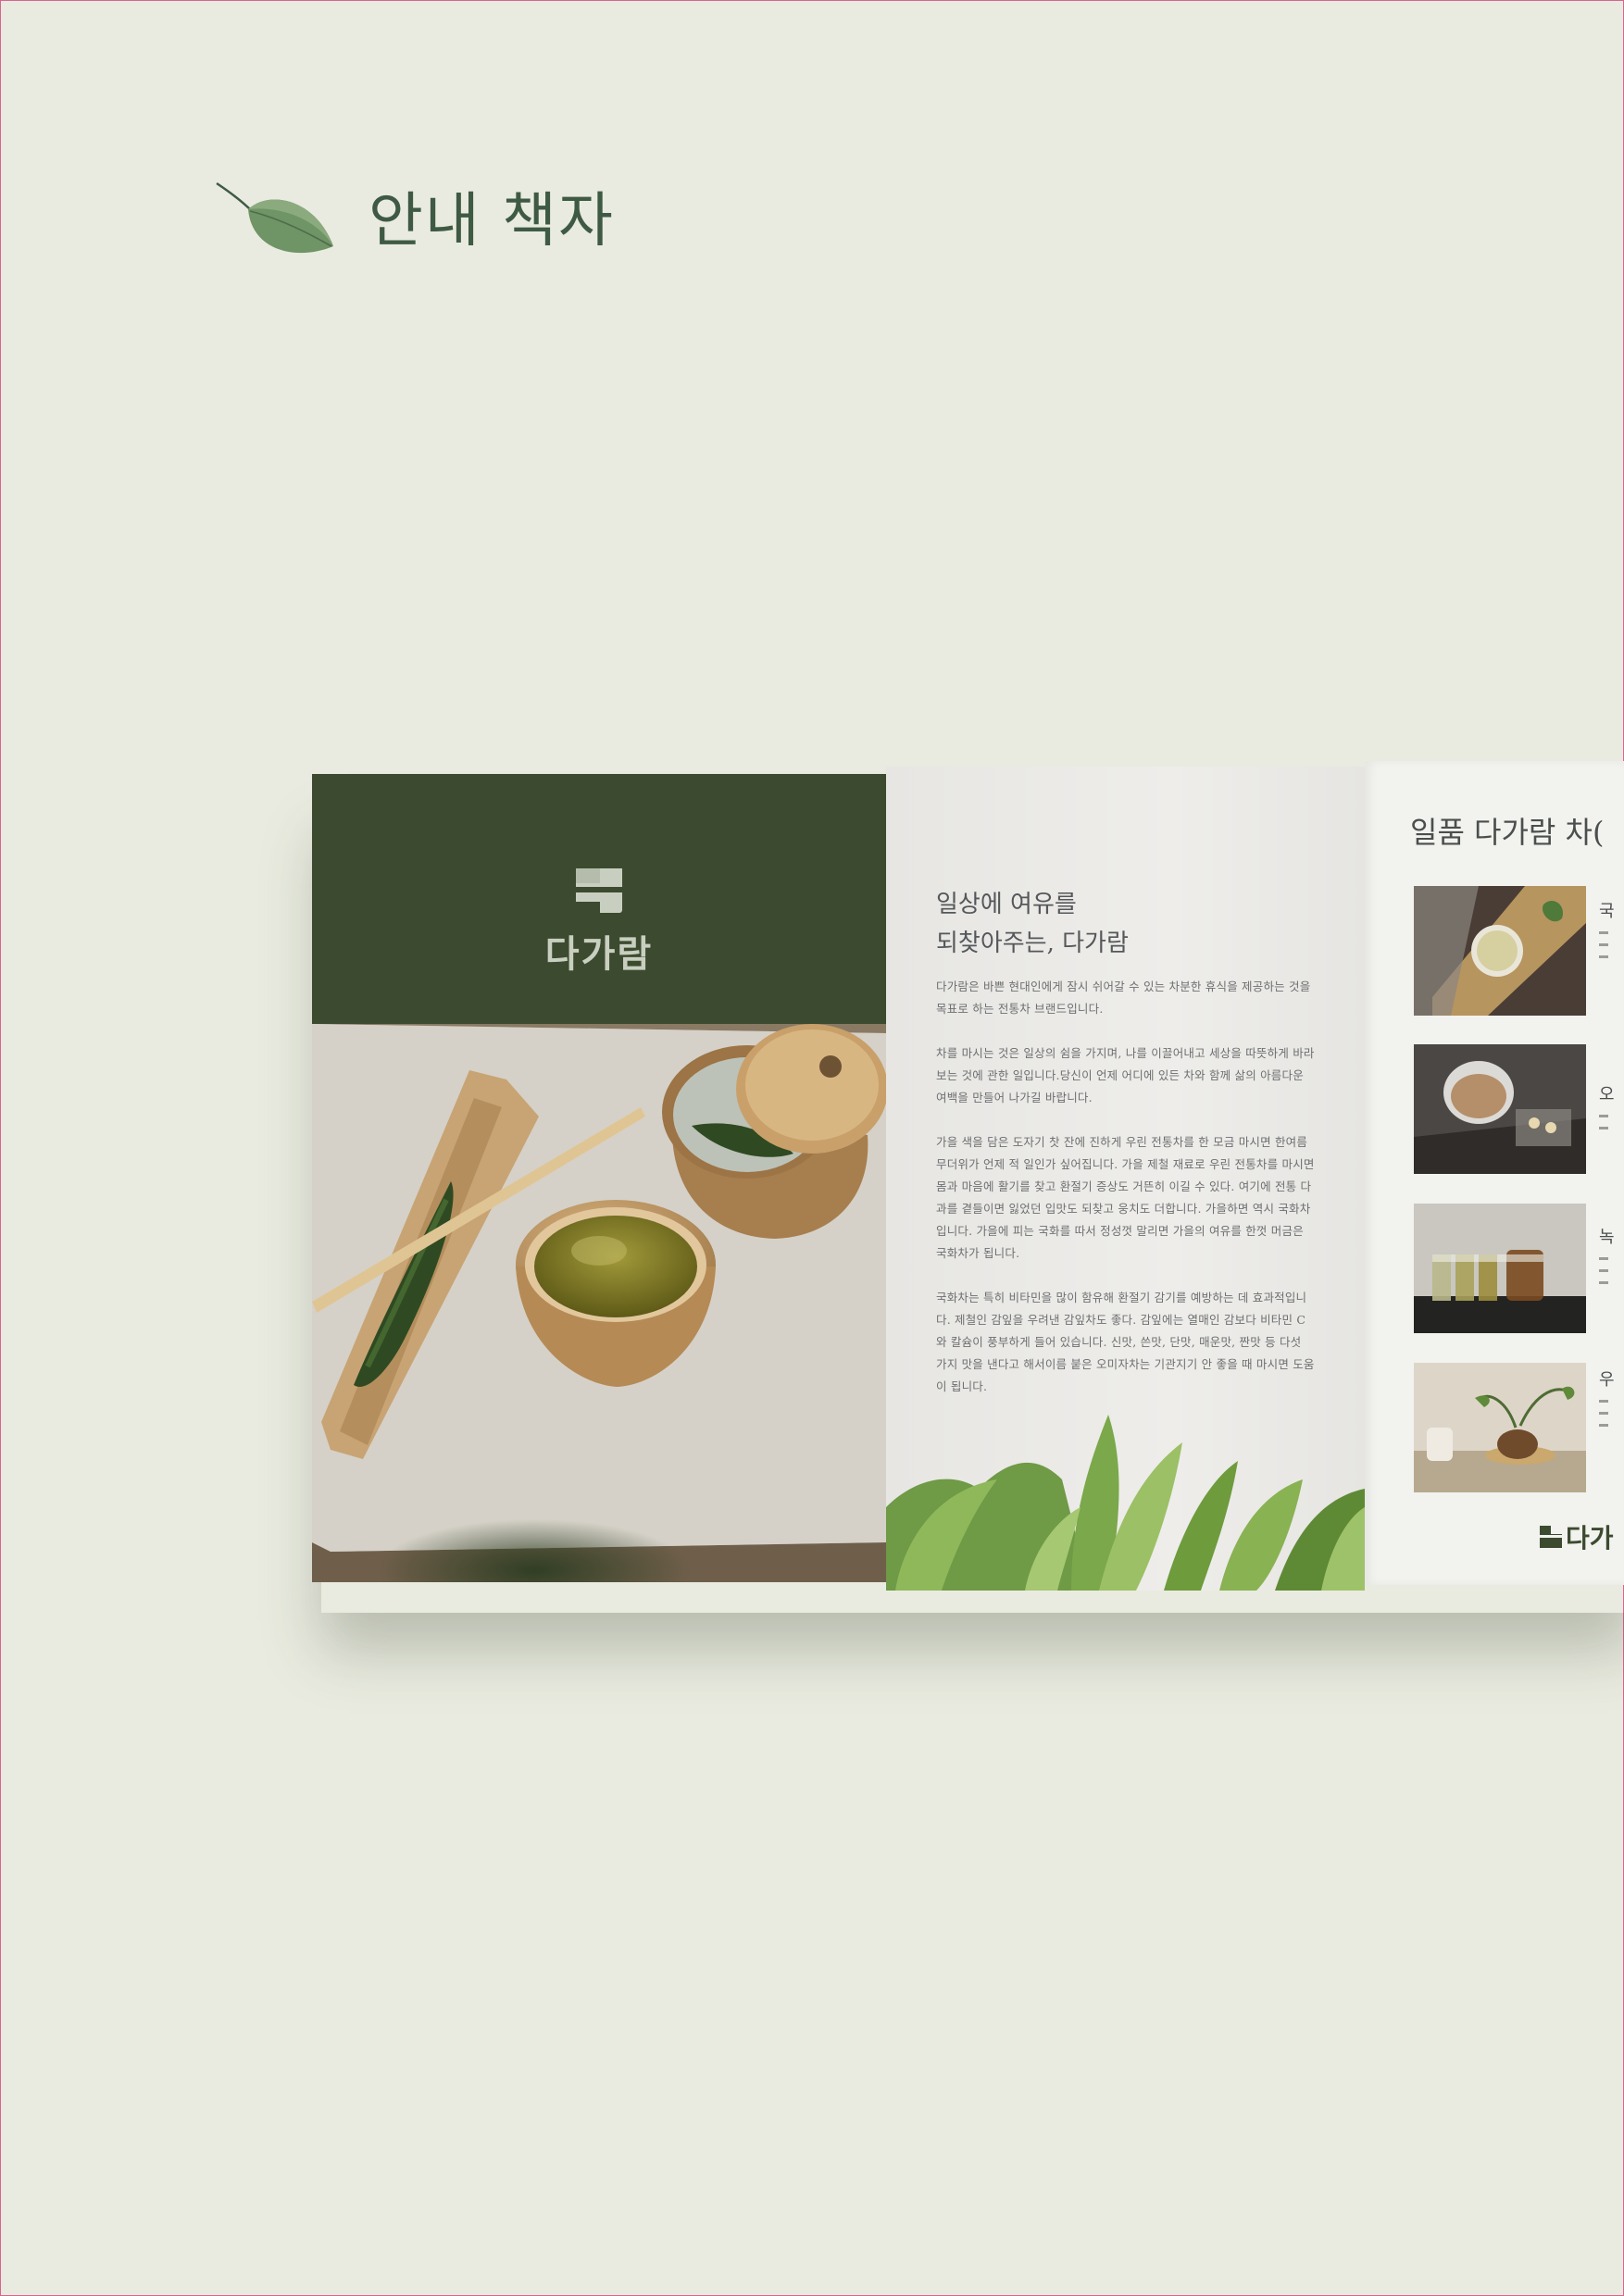 The height and width of the screenshot is (2296, 1624). Describe the element at coordinates (1611, 1105) in the screenshot. I see `product-label: 오` at that location.